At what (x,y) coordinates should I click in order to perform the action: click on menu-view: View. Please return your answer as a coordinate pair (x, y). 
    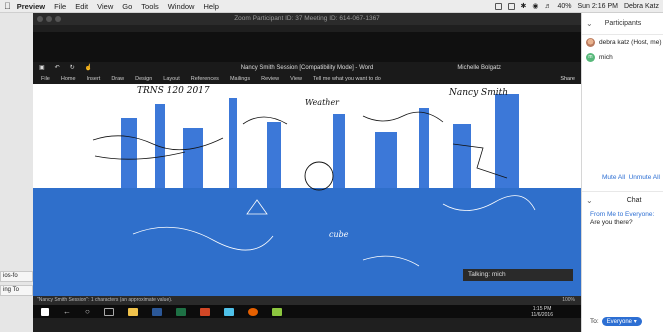
    Looking at the image, I should click on (105, 6).